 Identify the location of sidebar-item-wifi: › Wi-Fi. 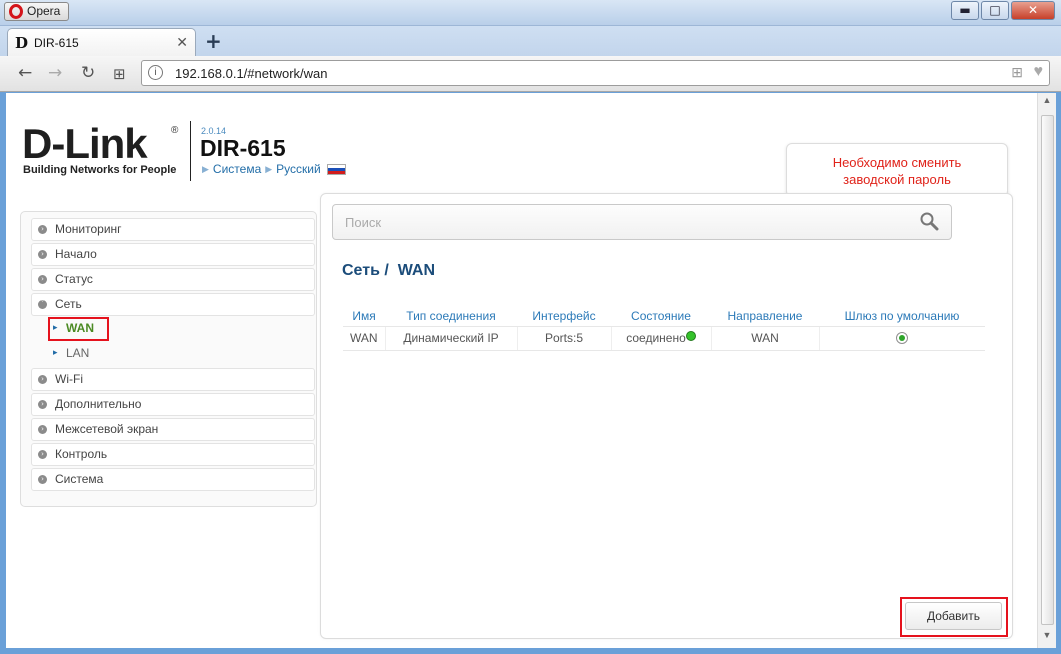
(173, 379).